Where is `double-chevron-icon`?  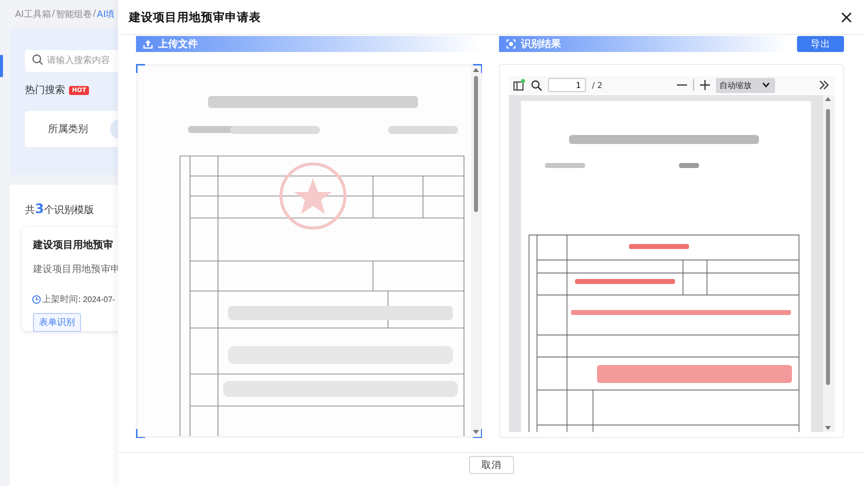 double-chevron-icon is located at coordinates (824, 85).